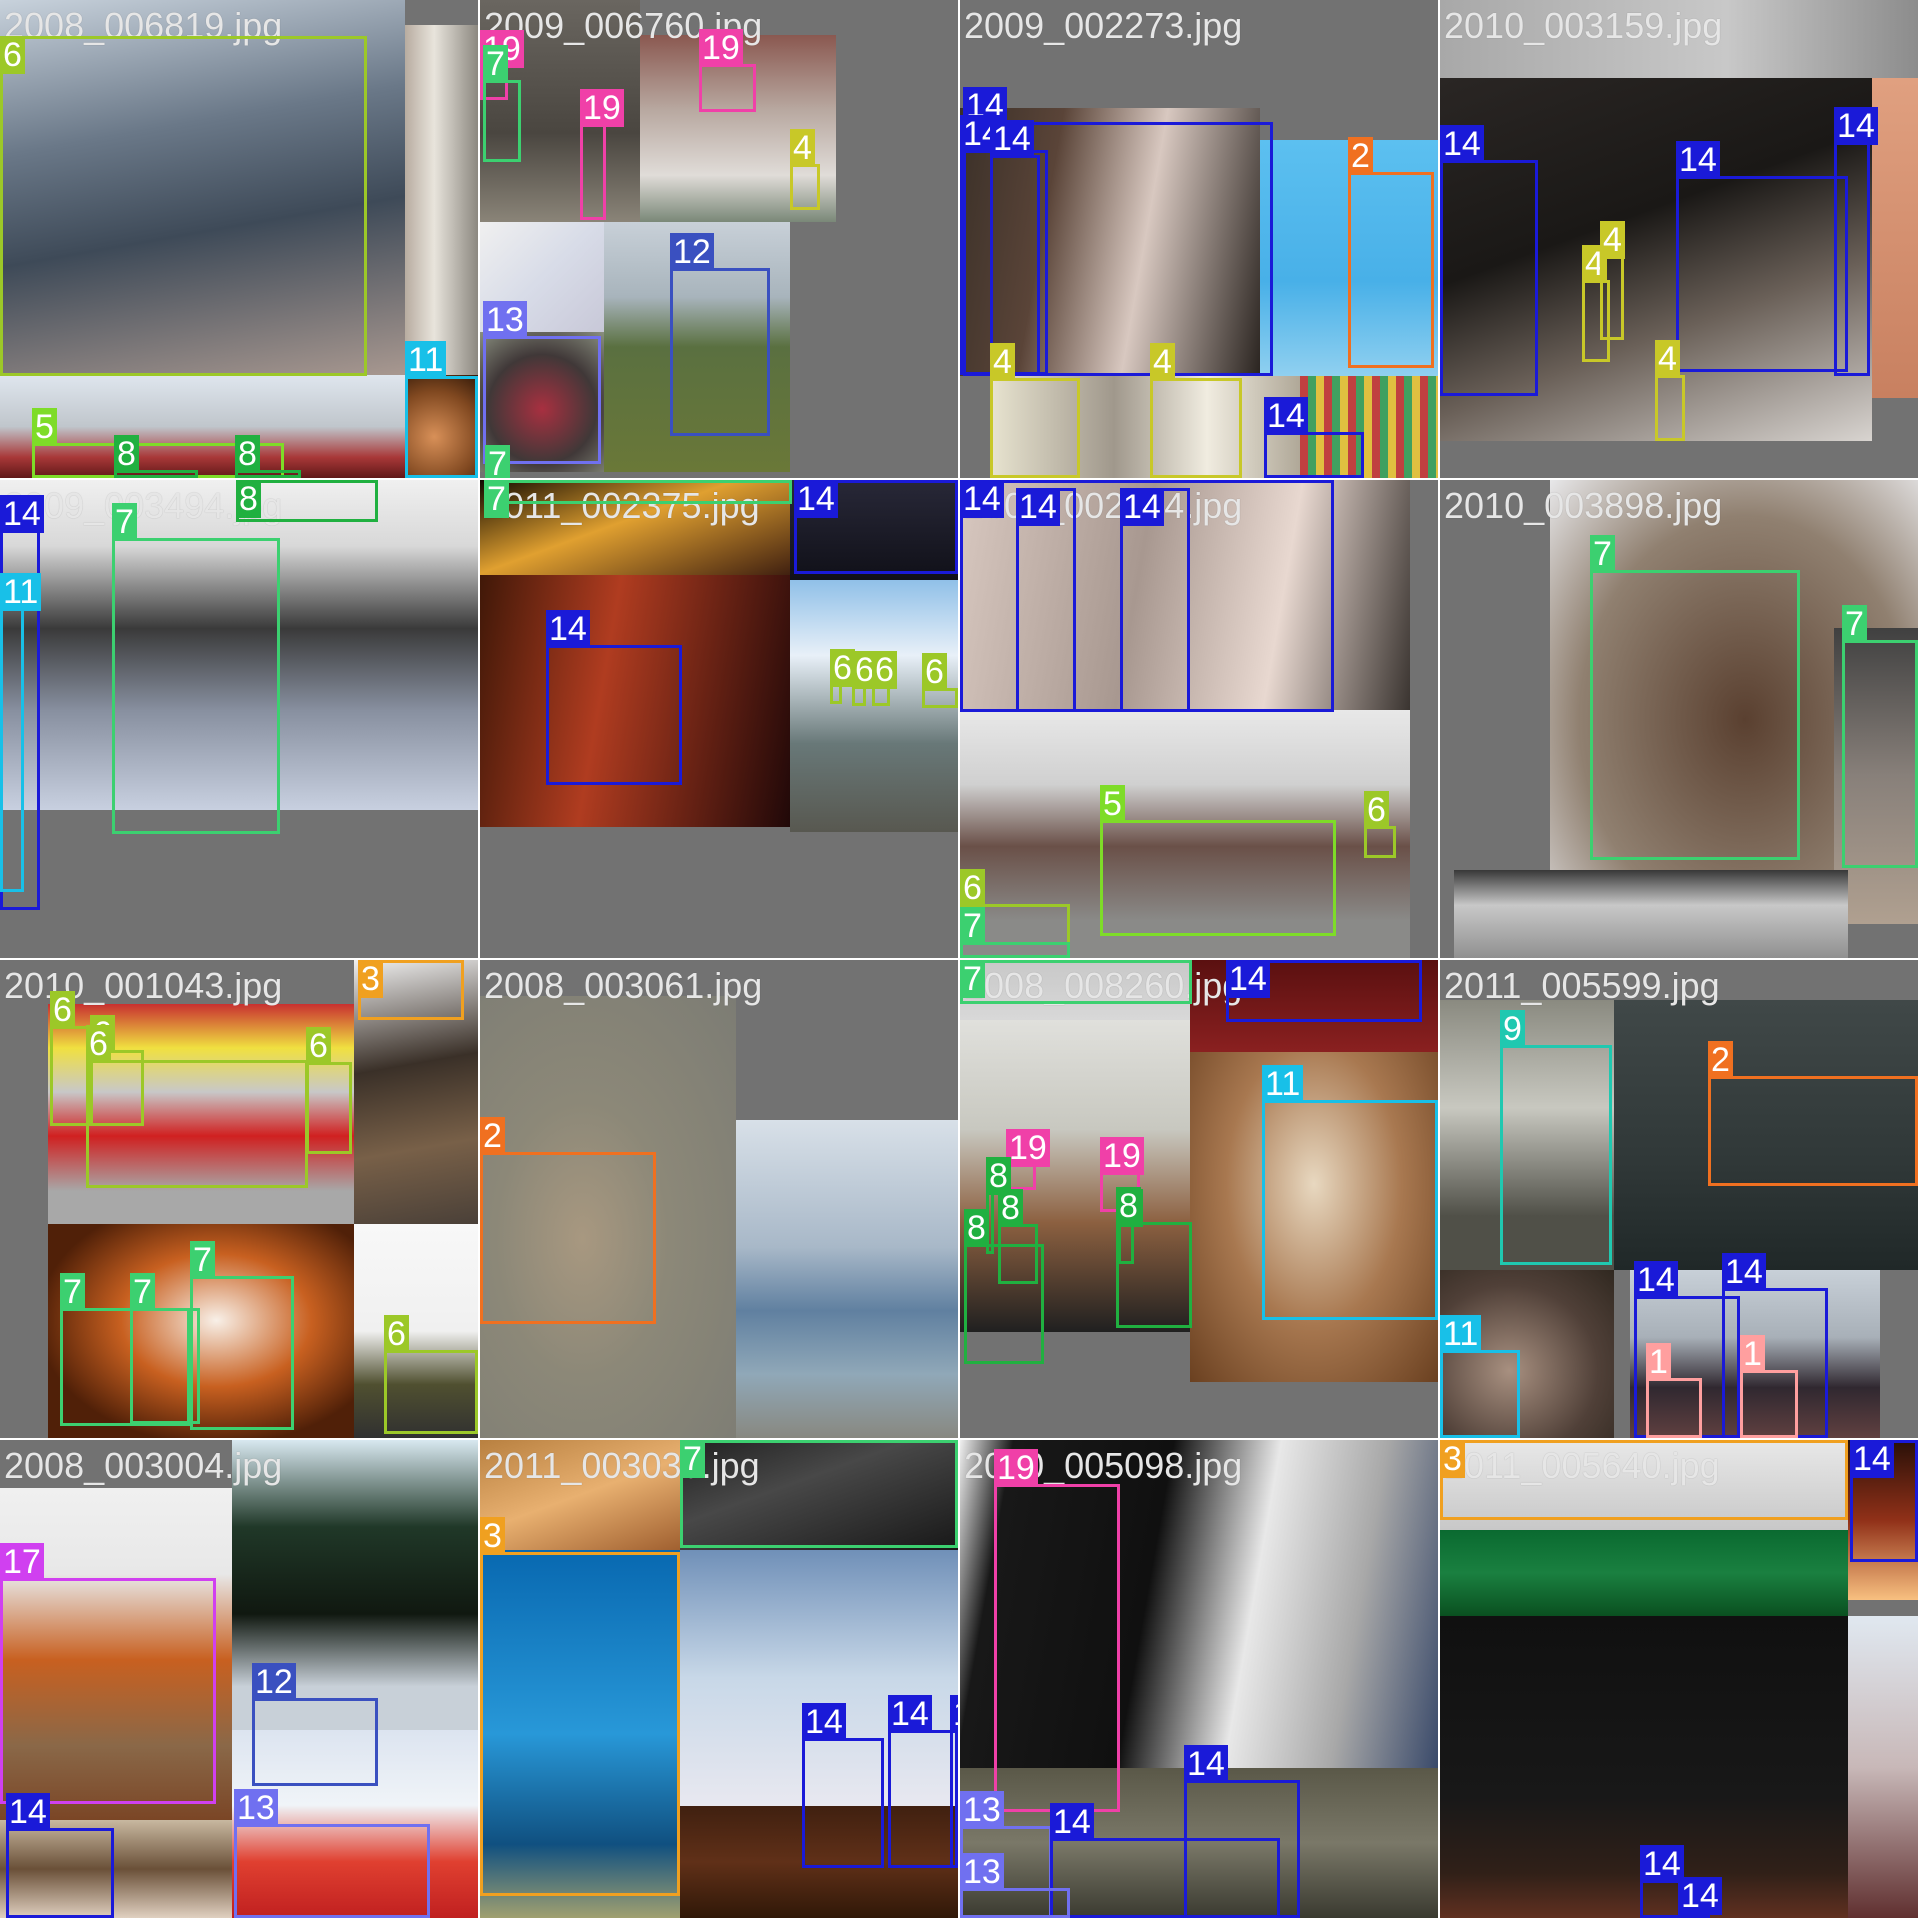 This screenshot has width=1920, height=1920. Describe the element at coordinates (22, 1562) in the screenshot. I see `class-label: 17` at that location.